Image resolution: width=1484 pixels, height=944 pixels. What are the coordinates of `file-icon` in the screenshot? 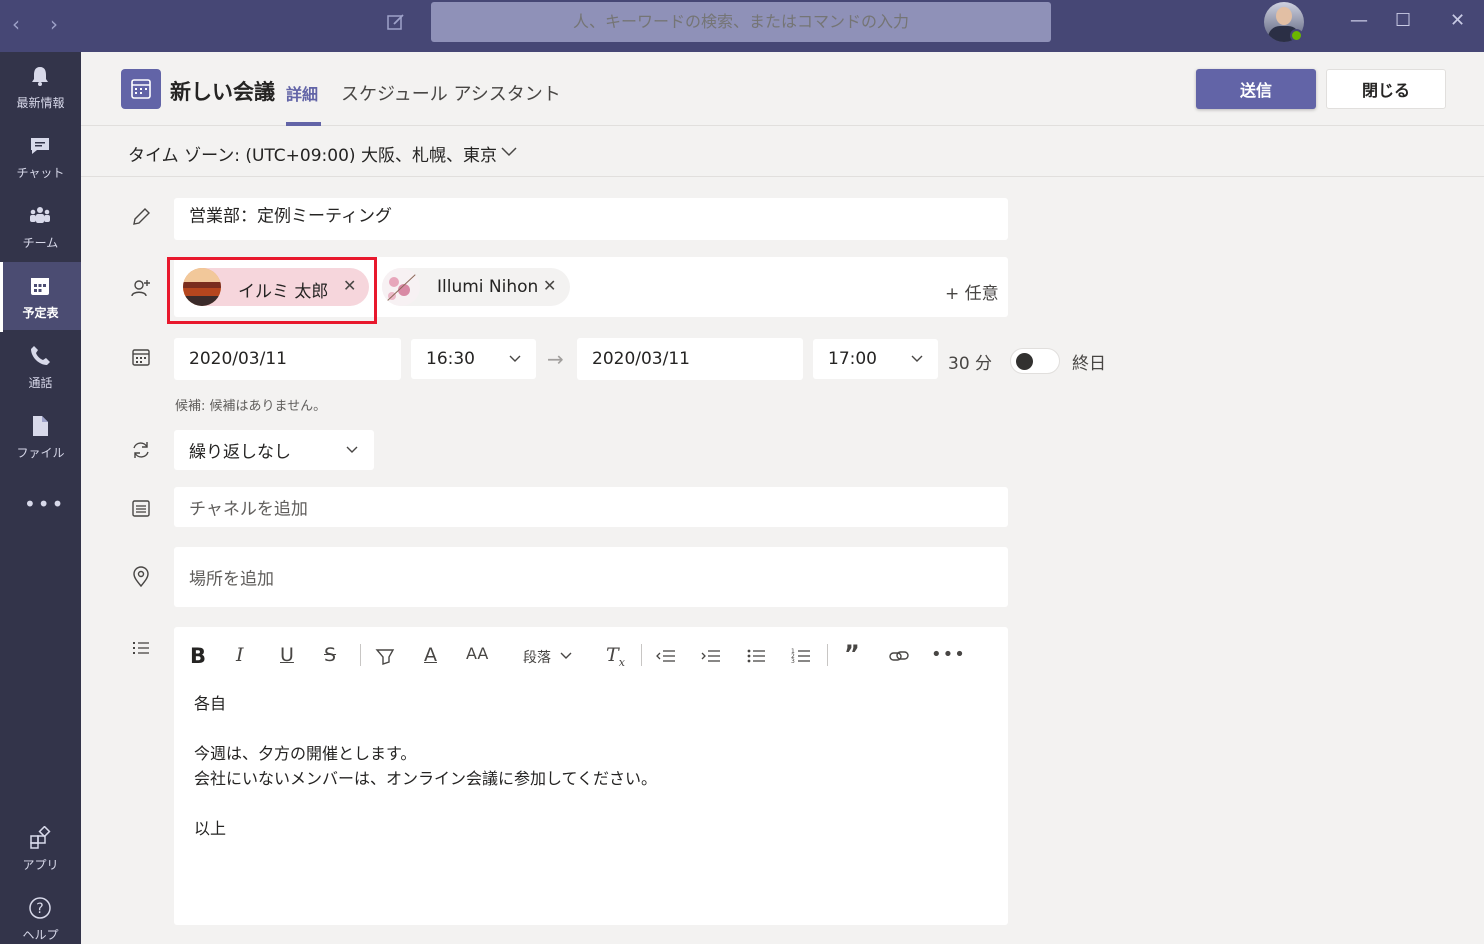 It's located at (40, 426).